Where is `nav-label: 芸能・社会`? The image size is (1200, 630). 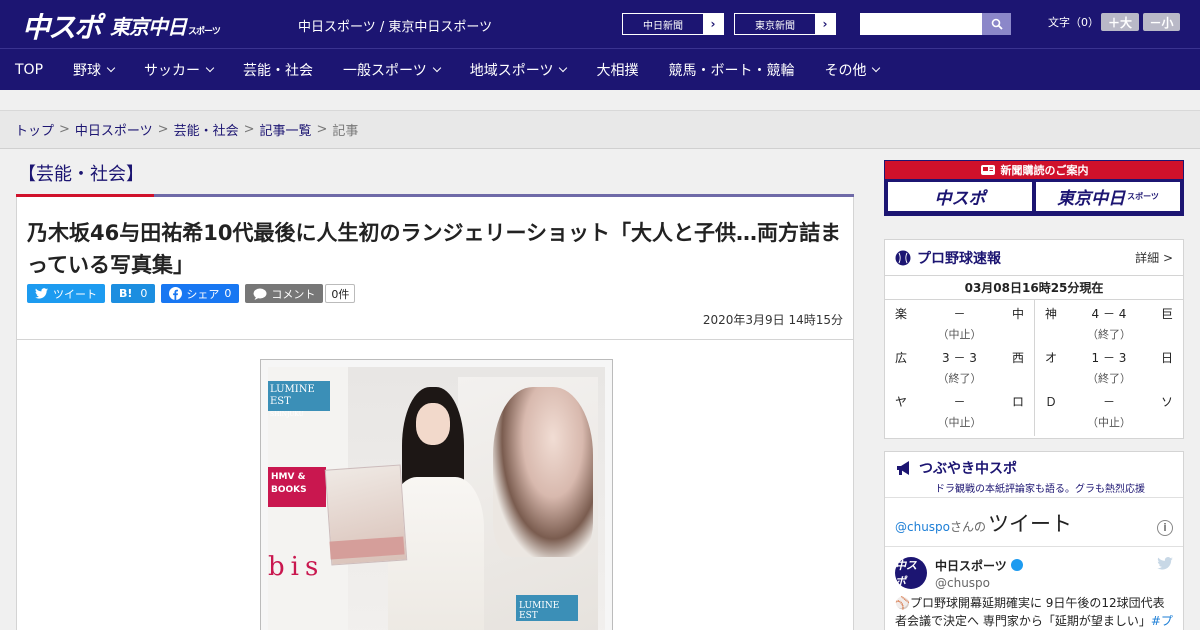 nav-label: 芸能・社会 is located at coordinates (278, 70).